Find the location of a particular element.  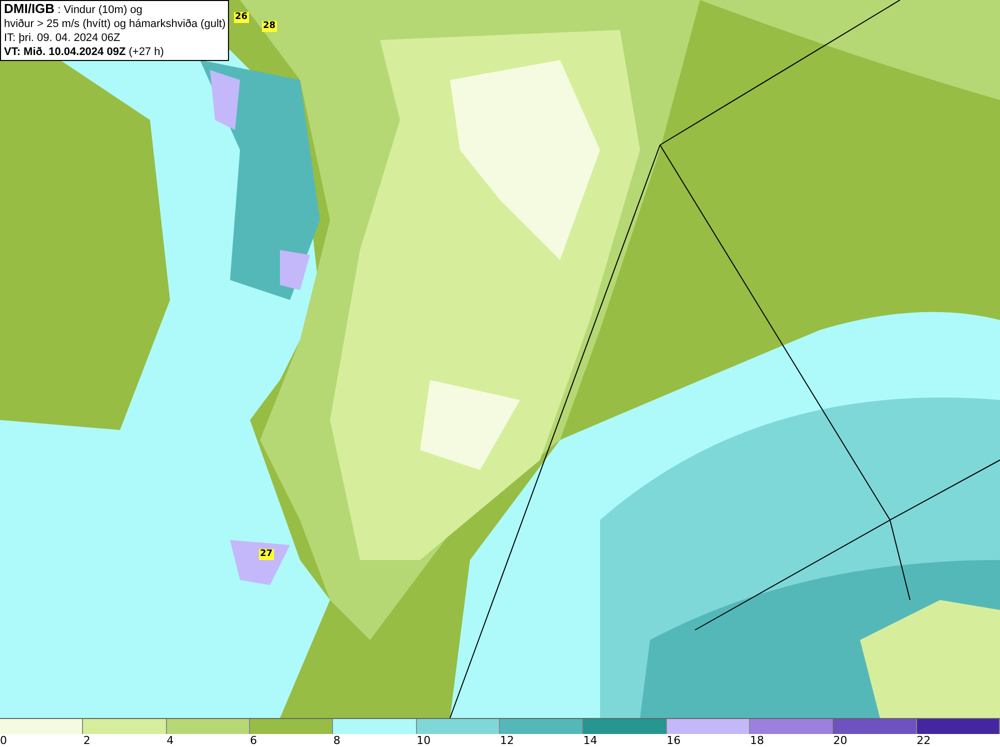

legend-tick-label: 18 is located at coordinates (757, 740).